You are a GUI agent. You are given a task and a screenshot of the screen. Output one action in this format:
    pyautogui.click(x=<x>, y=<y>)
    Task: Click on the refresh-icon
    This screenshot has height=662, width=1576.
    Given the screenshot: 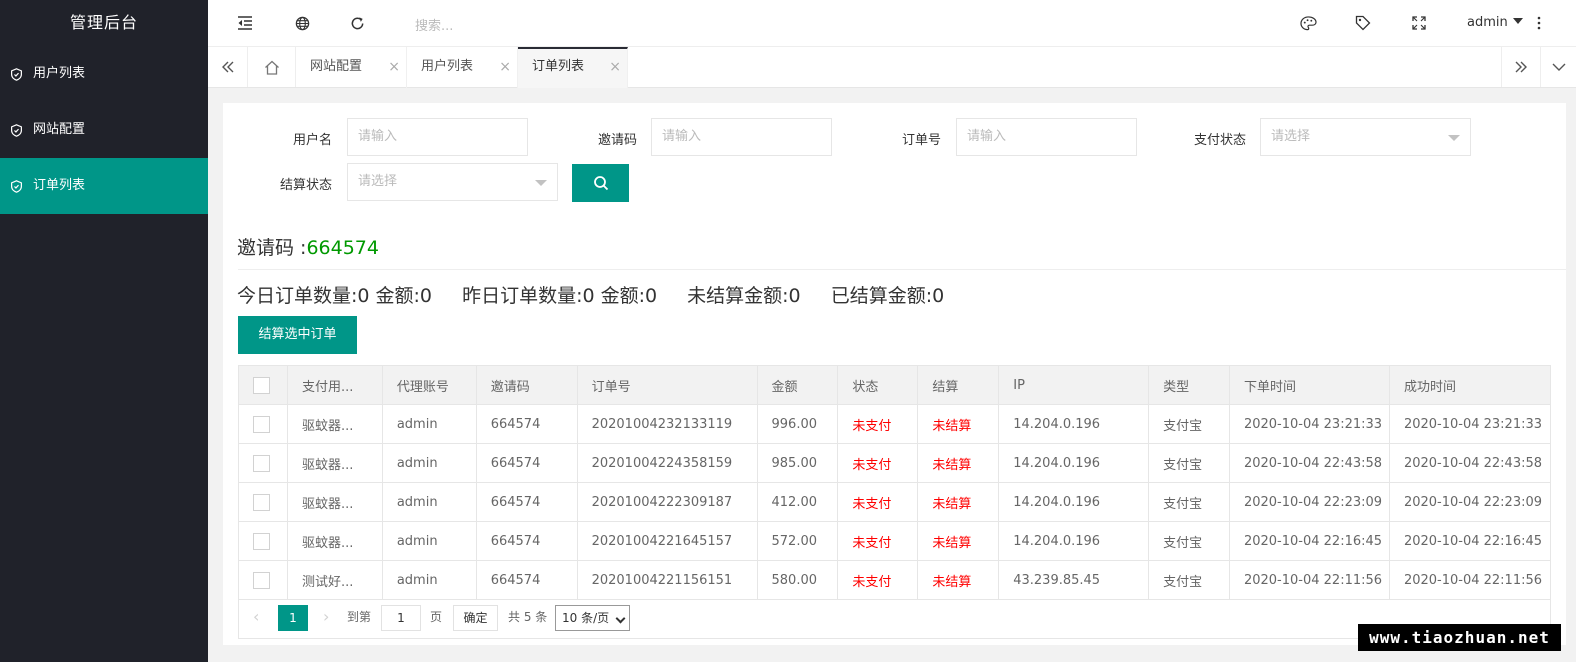 What is the action you would take?
    pyautogui.click(x=357, y=23)
    